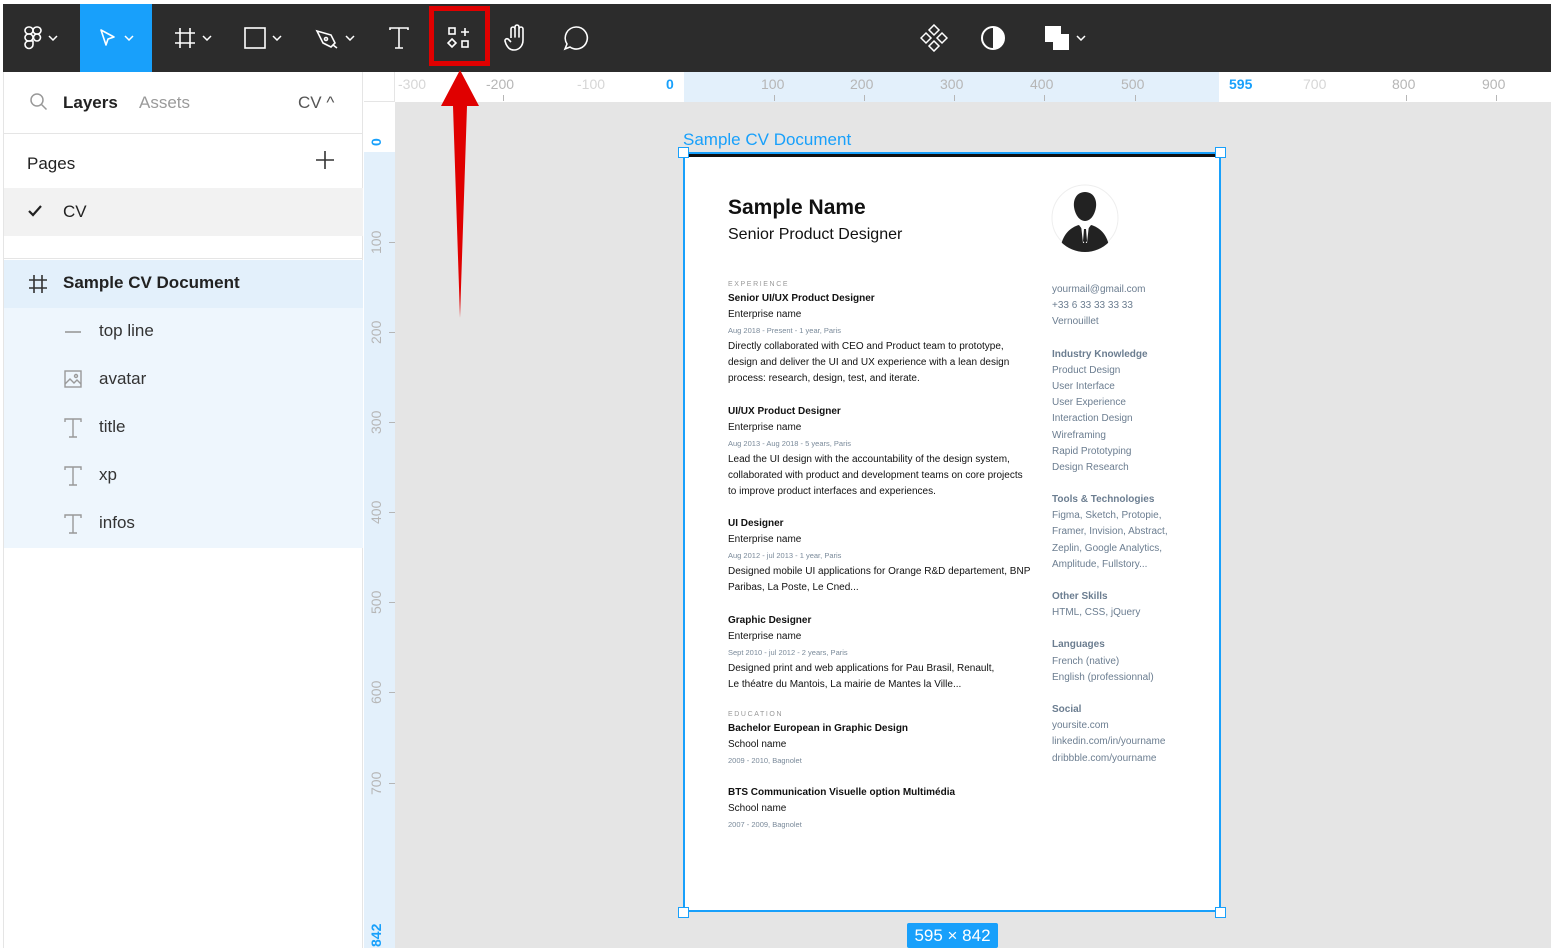  What do you see at coordinates (1107, 548) in the screenshot?
I see `skill-item: Zeplin, Google Analytics,` at bounding box center [1107, 548].